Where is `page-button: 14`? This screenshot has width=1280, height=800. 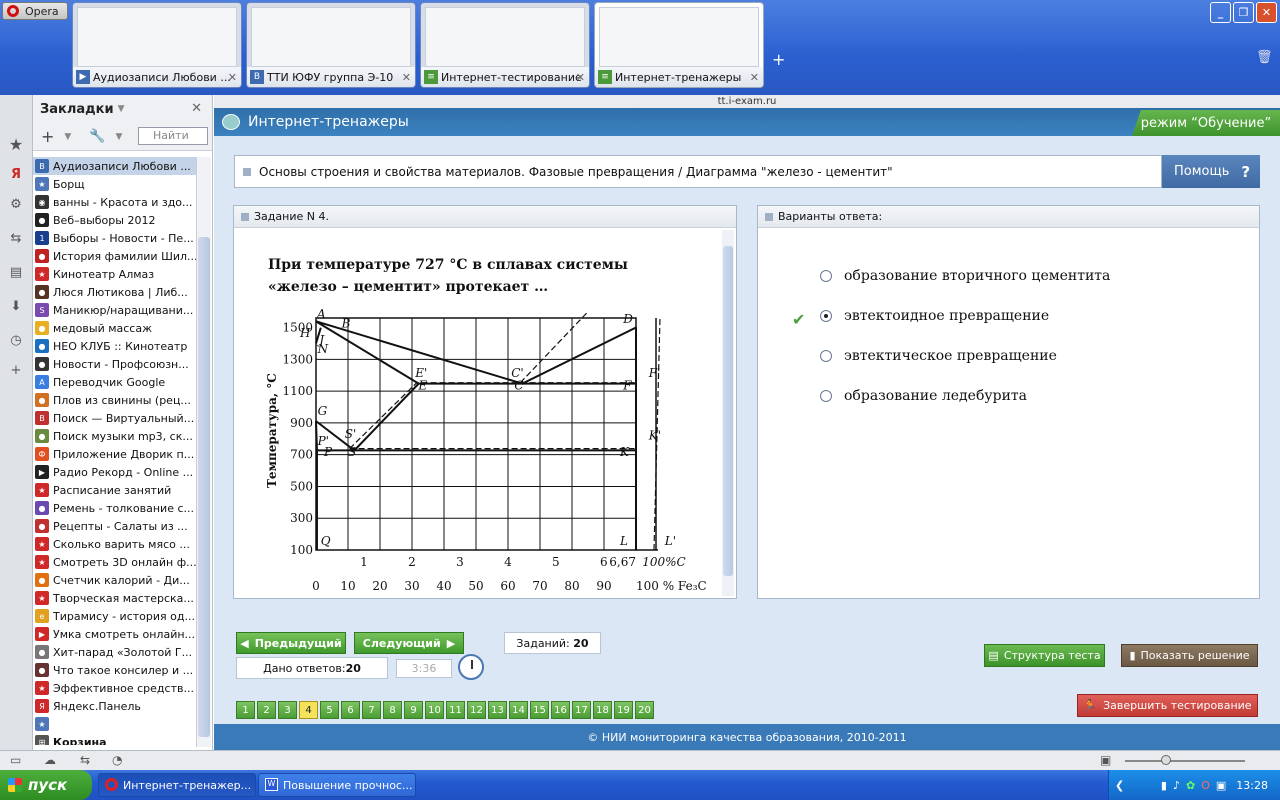 page-button: 14 is located at coordinates (518, 710).